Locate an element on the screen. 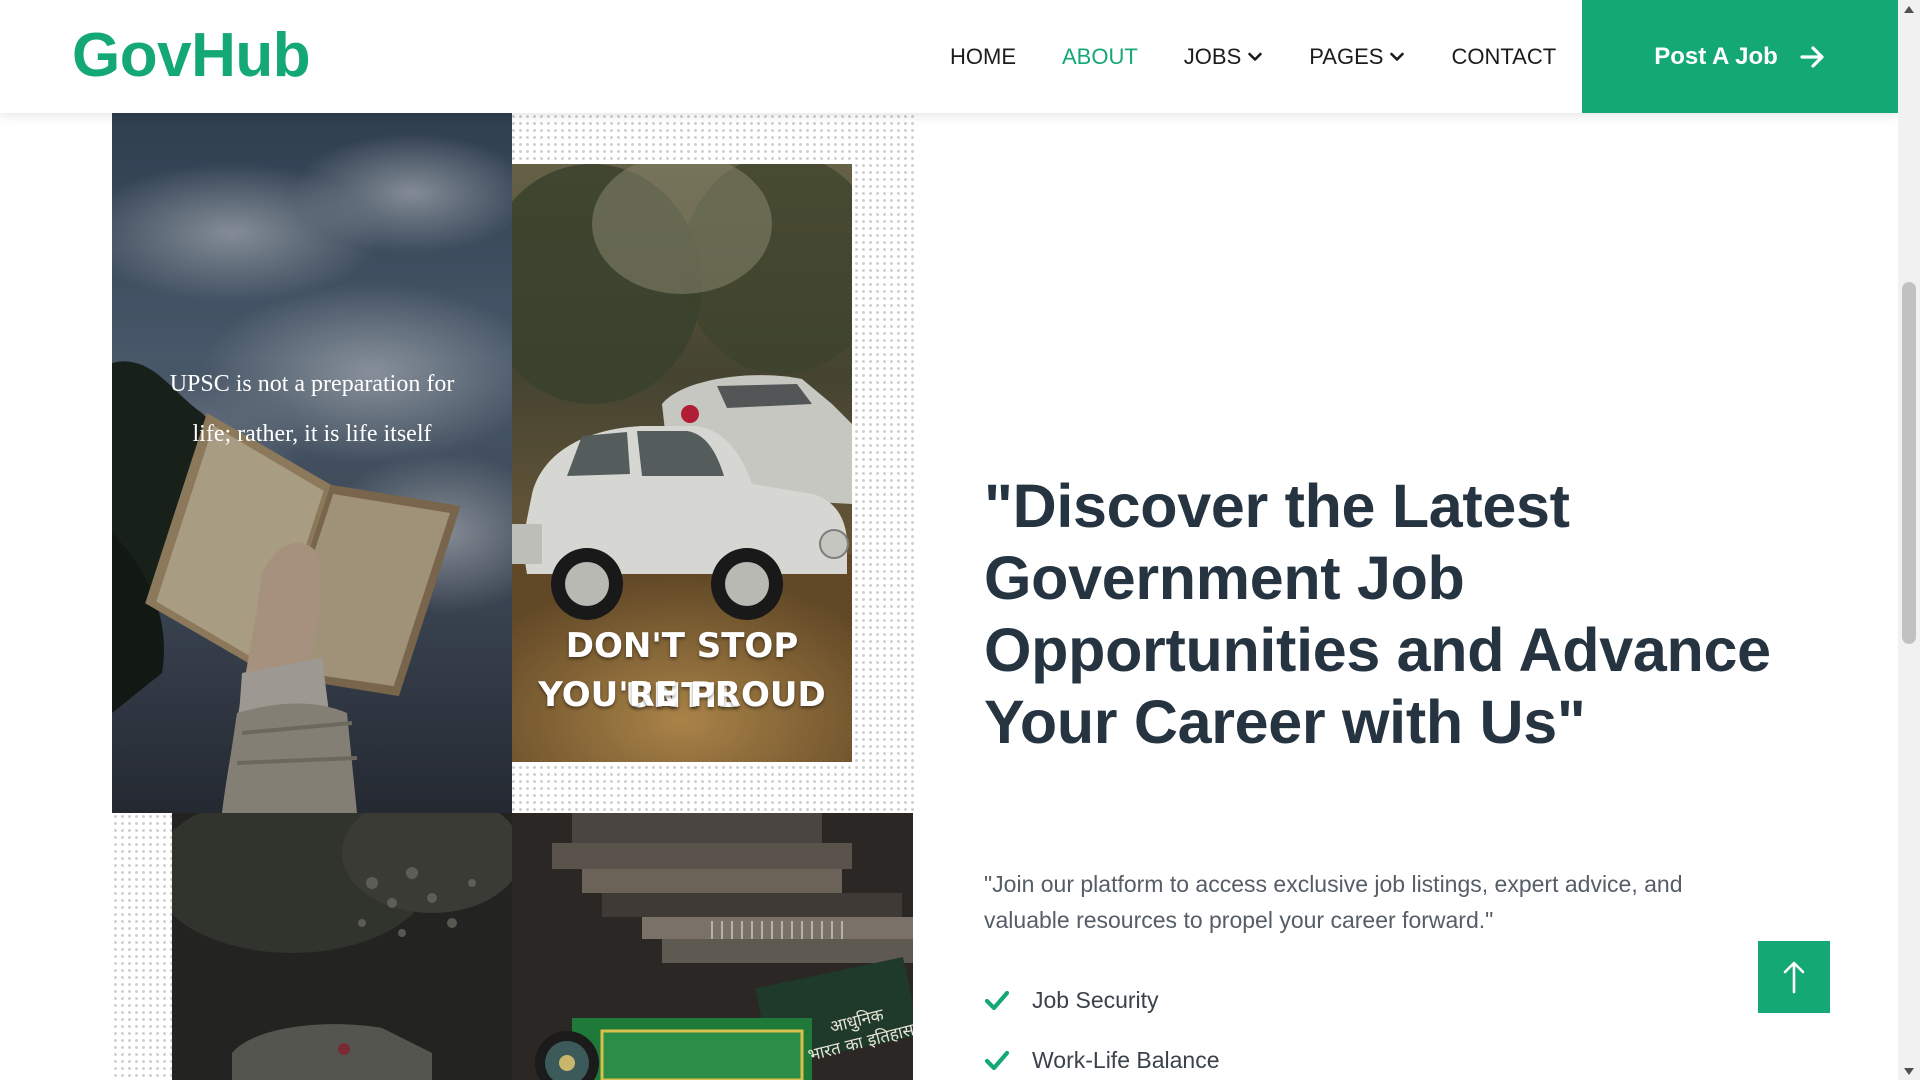  main-nav: HOME ABOUT JOBS PAGES CONTACT is located at coordinates (1276, 56).